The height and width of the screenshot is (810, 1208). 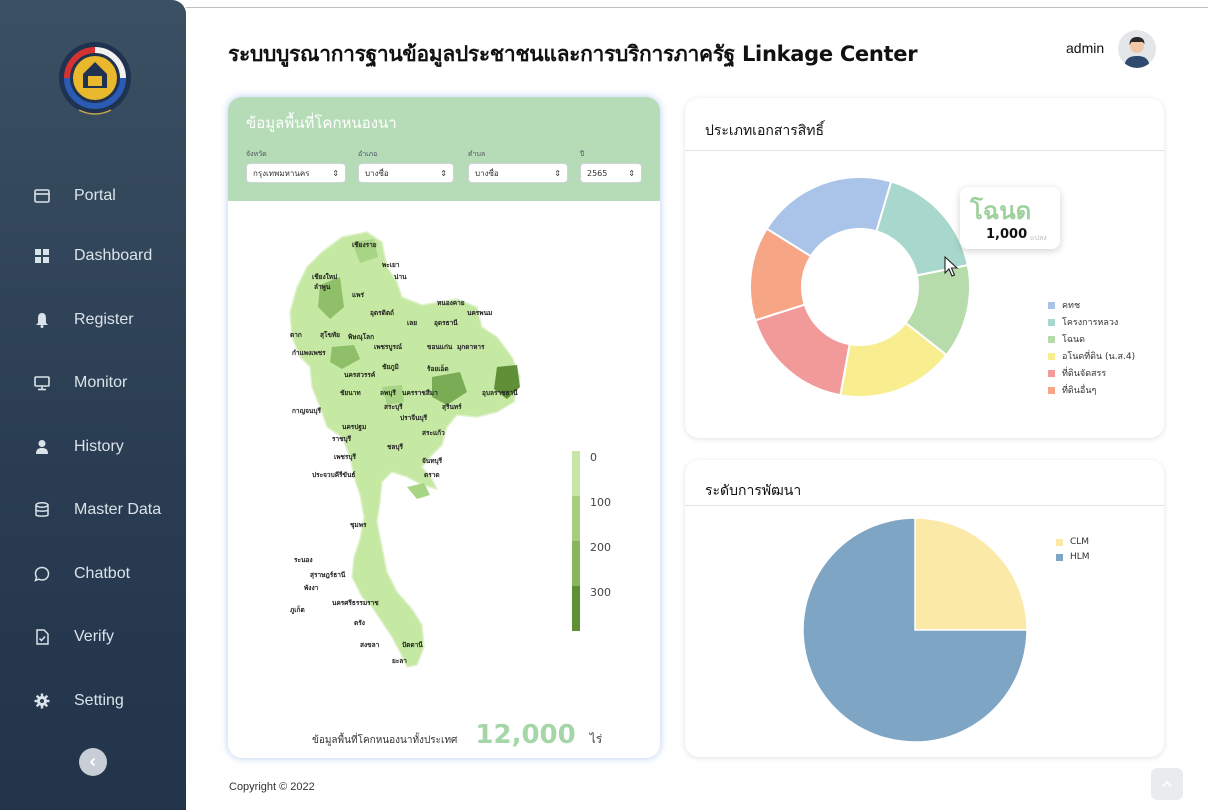 I want to click on filter-label: ตำบล, so click(x=477, y=154).